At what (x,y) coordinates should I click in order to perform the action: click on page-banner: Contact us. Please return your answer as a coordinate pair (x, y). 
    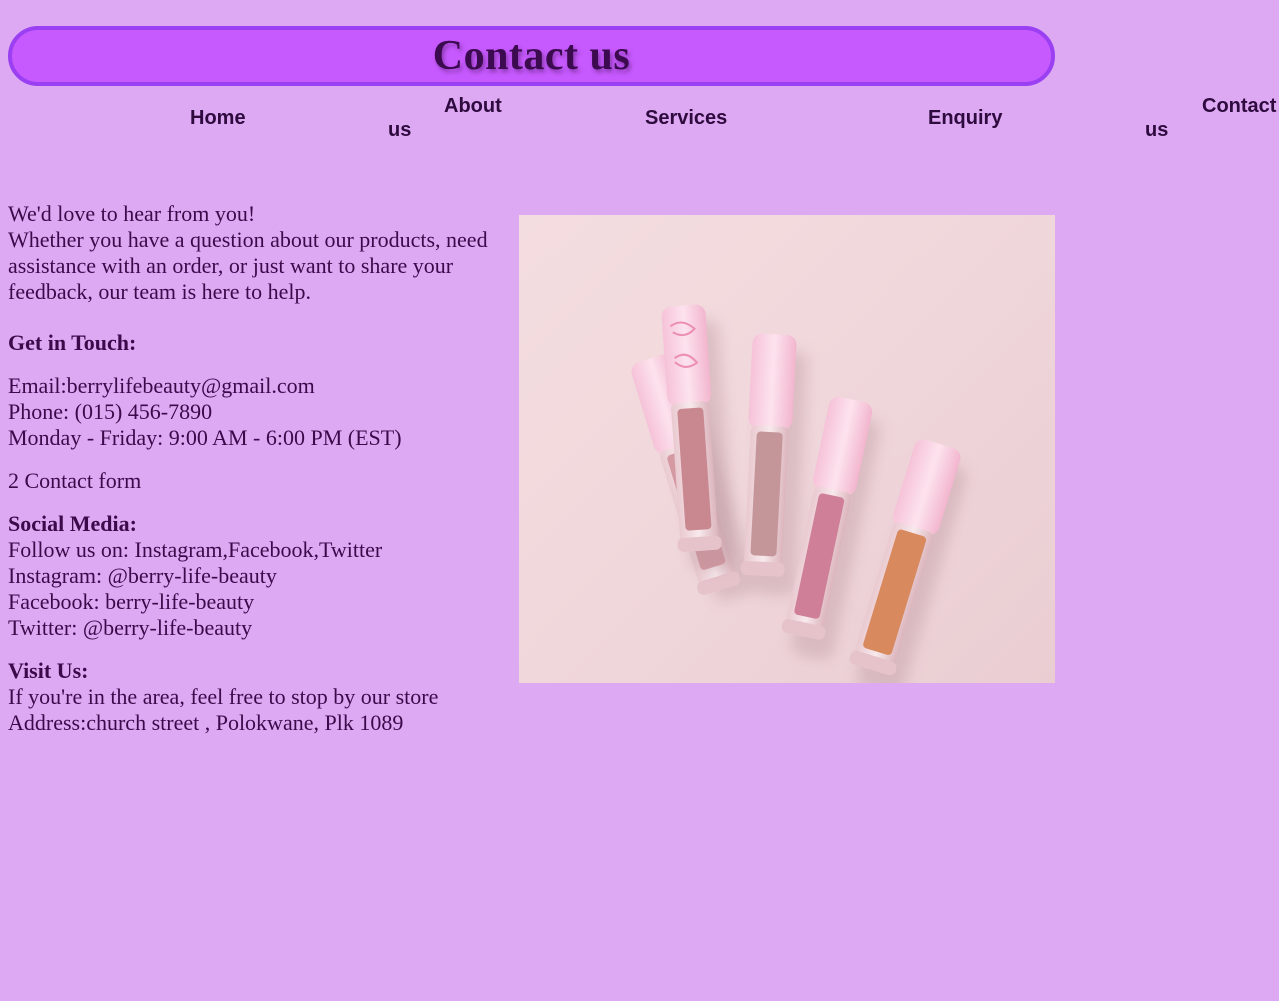
    Looking at the image, I should click on (531, 56).